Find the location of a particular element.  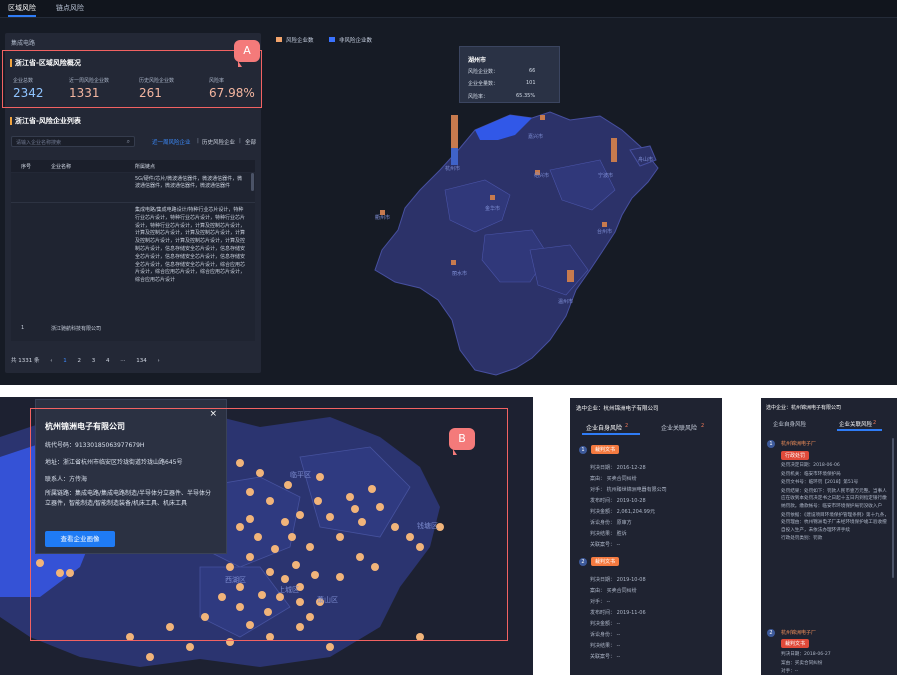

list-title: 浙江省-风险企业列表 is located at coordinates (48, 121).